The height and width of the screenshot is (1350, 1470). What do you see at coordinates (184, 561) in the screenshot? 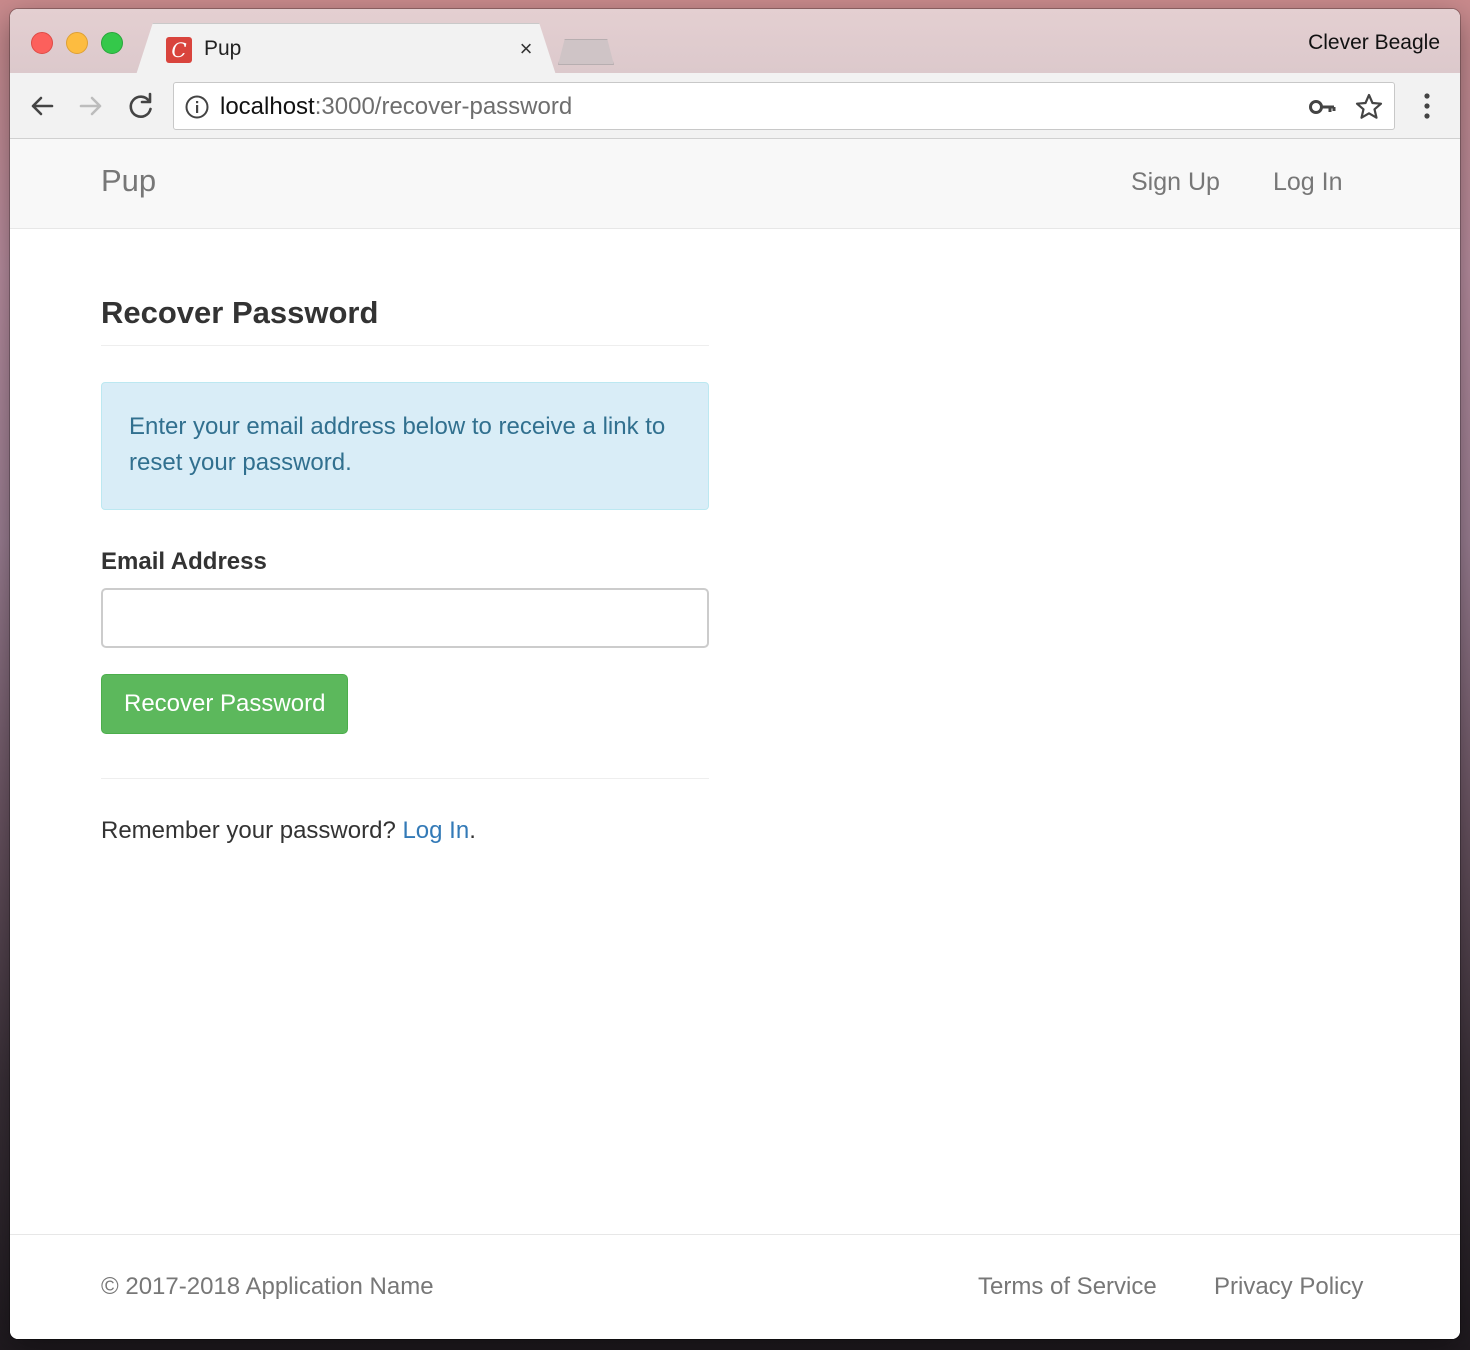
I see `email-label: Email Address` at bounding box center [184, 561].